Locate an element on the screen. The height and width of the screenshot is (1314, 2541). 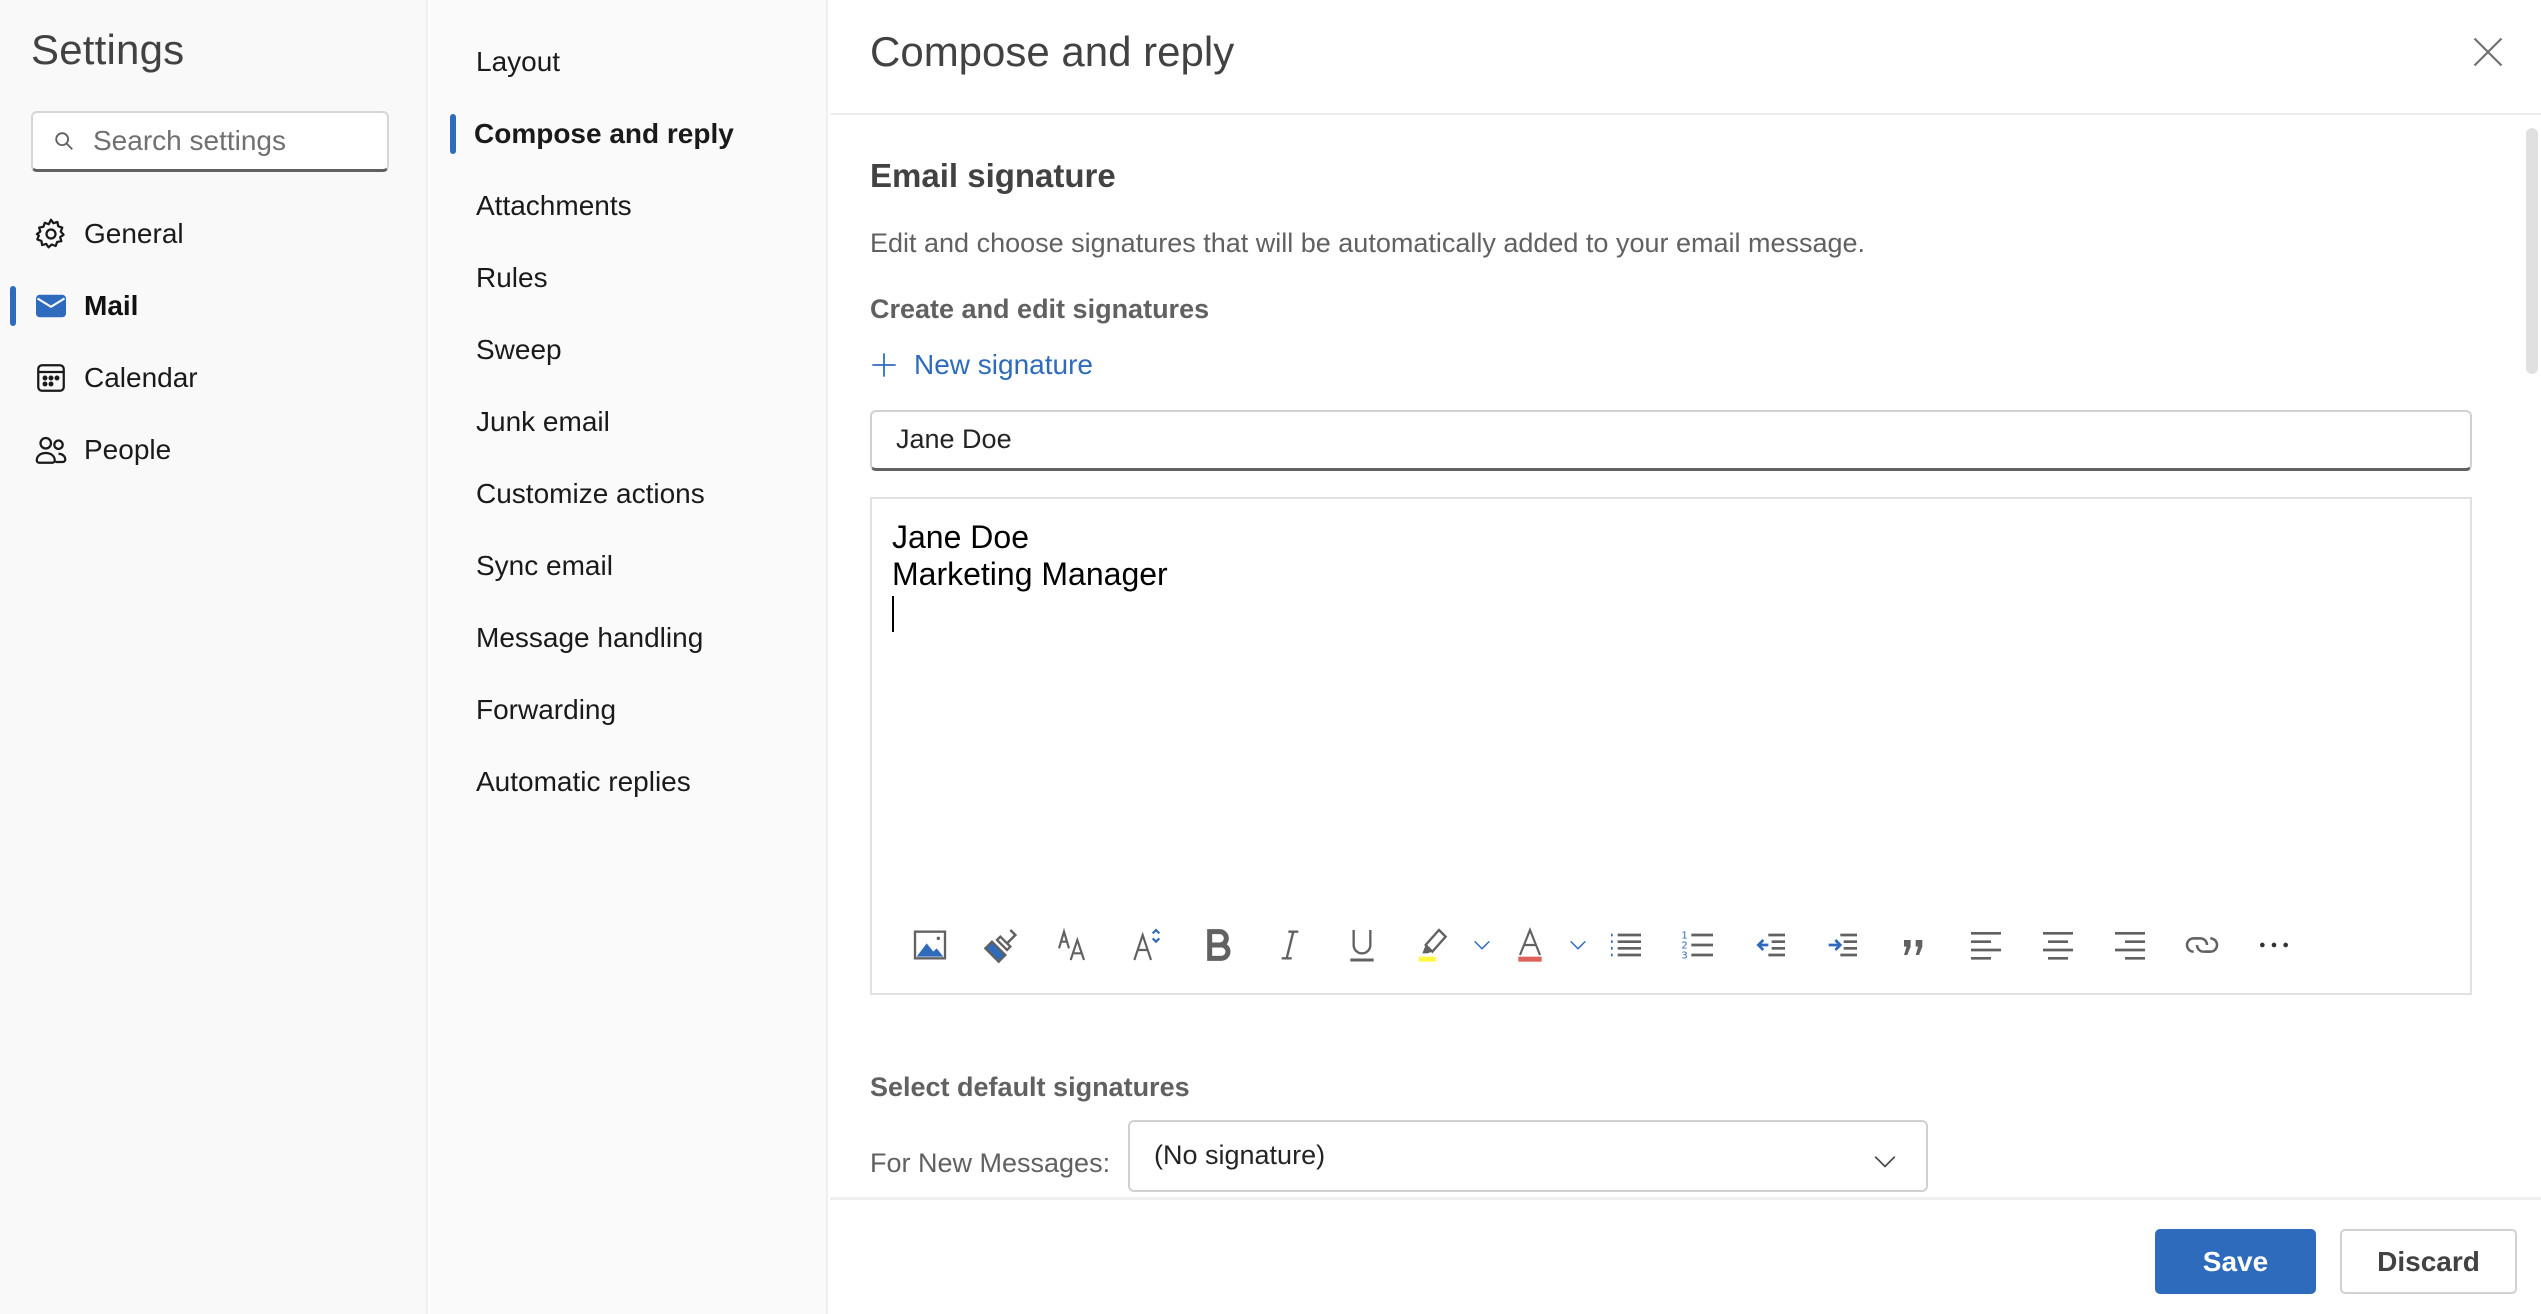
more-icon is located at coordinates (2274, 945).